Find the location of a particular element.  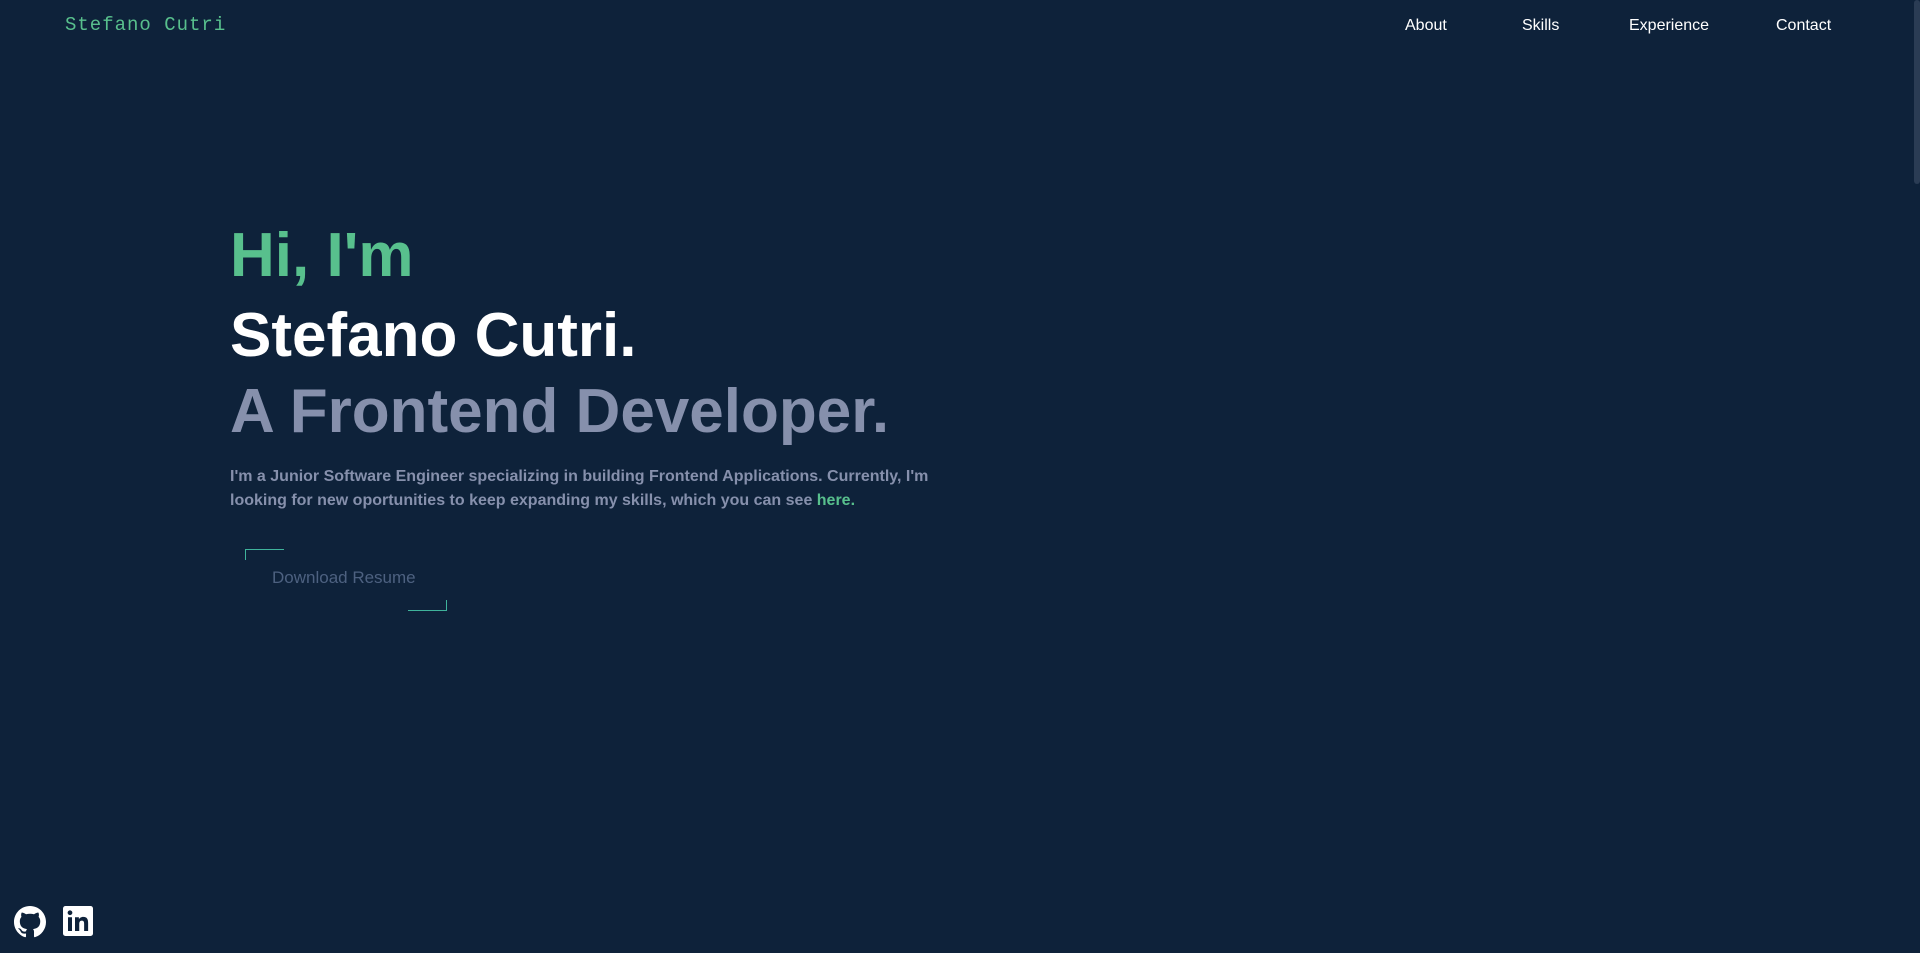

hero-name: Stefano Cutri. is located at coordinates (433, 335).